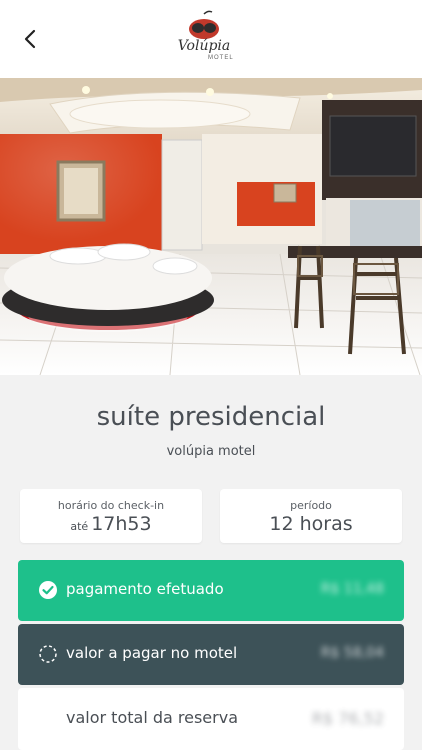 Image resolution: width=422 pixels, height=750 pixels. What do you see at coordinates (111, 505) in the screenshot?
I see `checkin-label: horário do check-in` at bounding box center [111, 505].